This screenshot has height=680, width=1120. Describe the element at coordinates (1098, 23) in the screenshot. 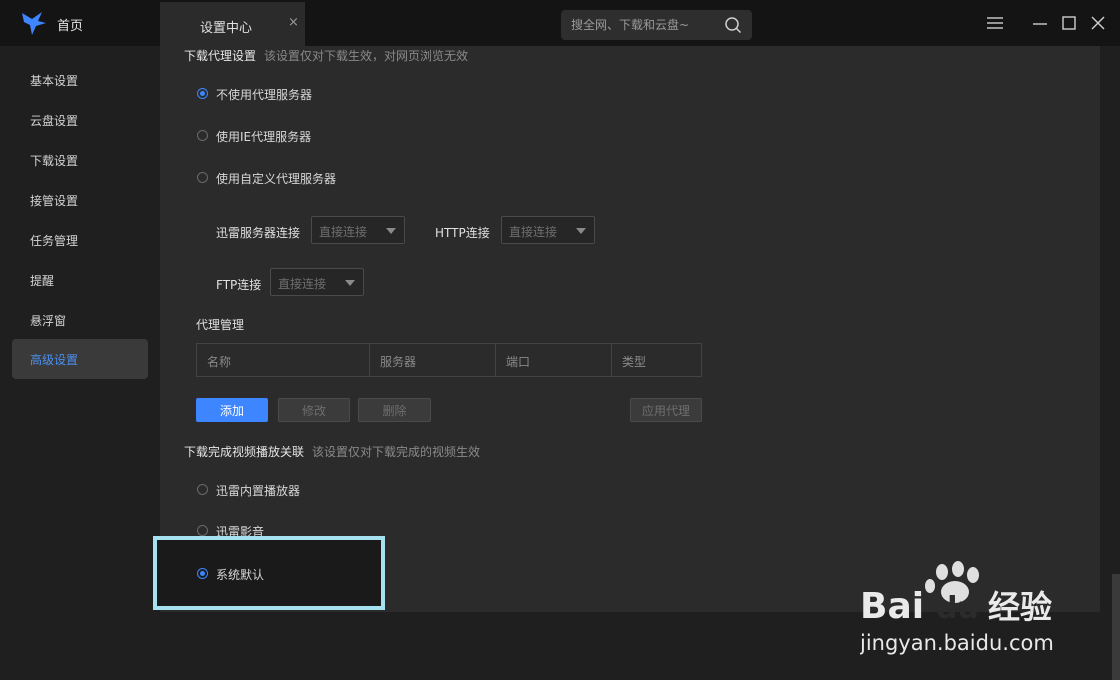

I see `close-window-icon` at that location.